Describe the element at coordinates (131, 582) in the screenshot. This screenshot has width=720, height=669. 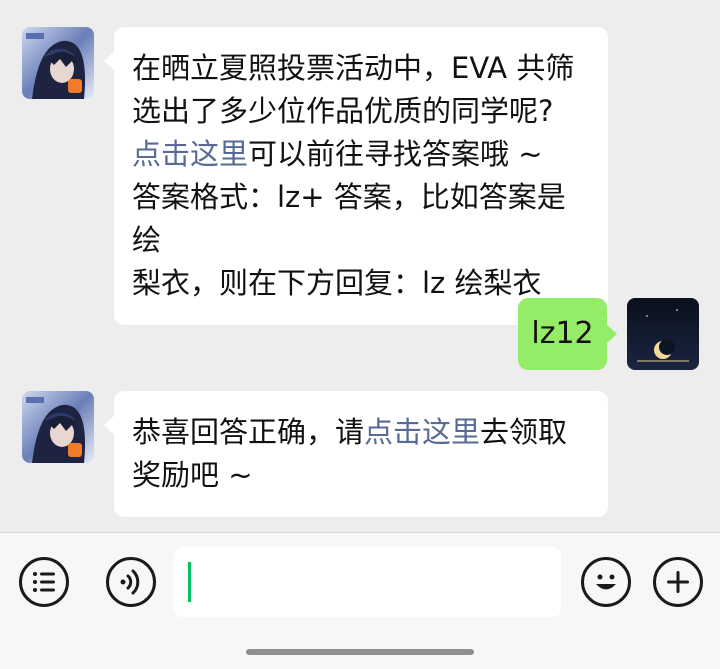
I see `voice-icon` at that location.